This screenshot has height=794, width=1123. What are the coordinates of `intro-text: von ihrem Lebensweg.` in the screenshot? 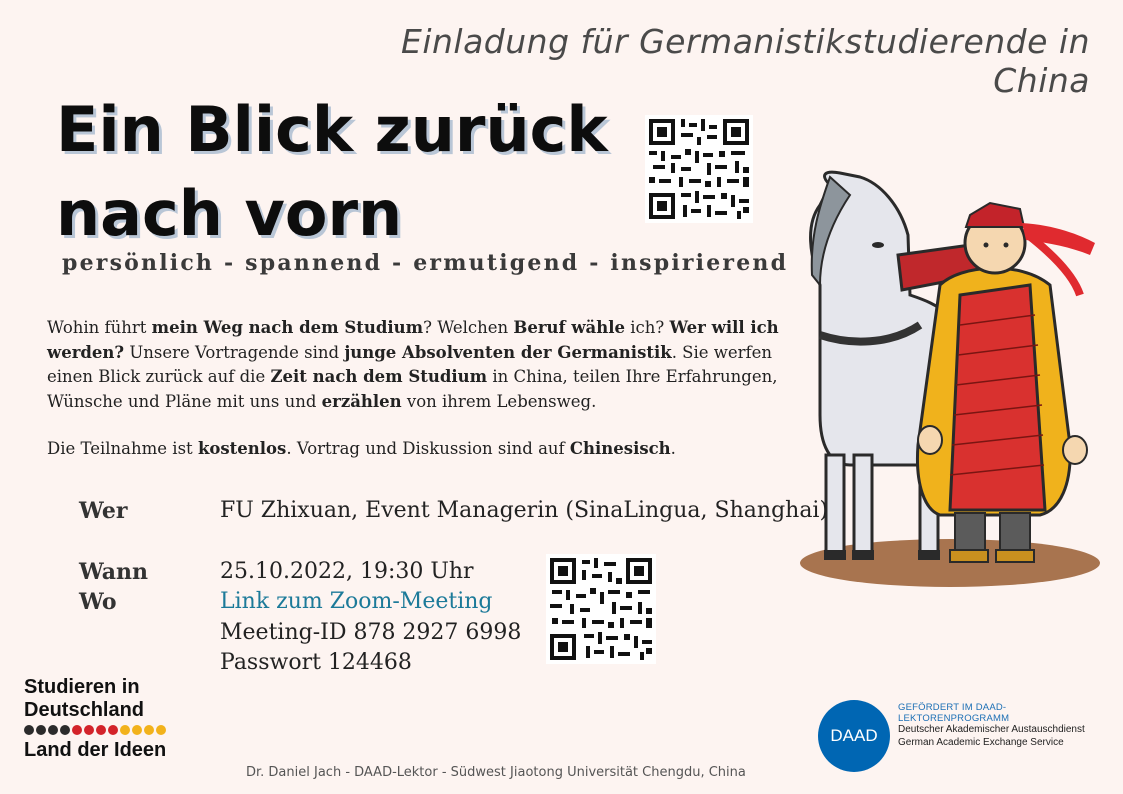 It's located at (499, 401).